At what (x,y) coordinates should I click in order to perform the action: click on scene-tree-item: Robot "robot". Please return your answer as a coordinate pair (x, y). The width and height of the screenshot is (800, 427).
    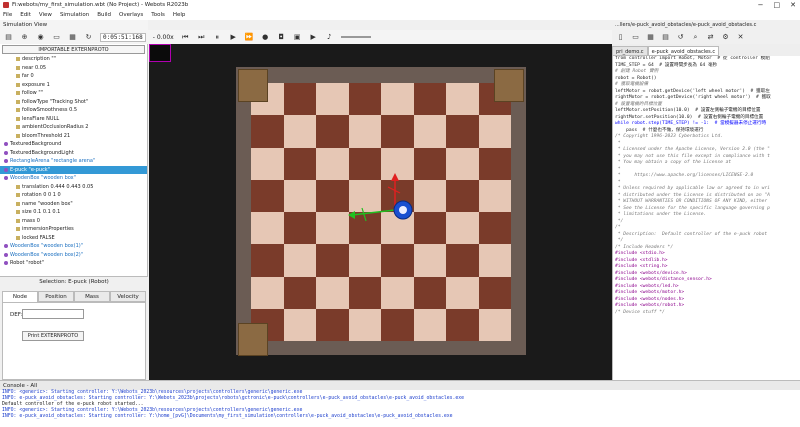
    Looking at the image, I should click on (73, 263).